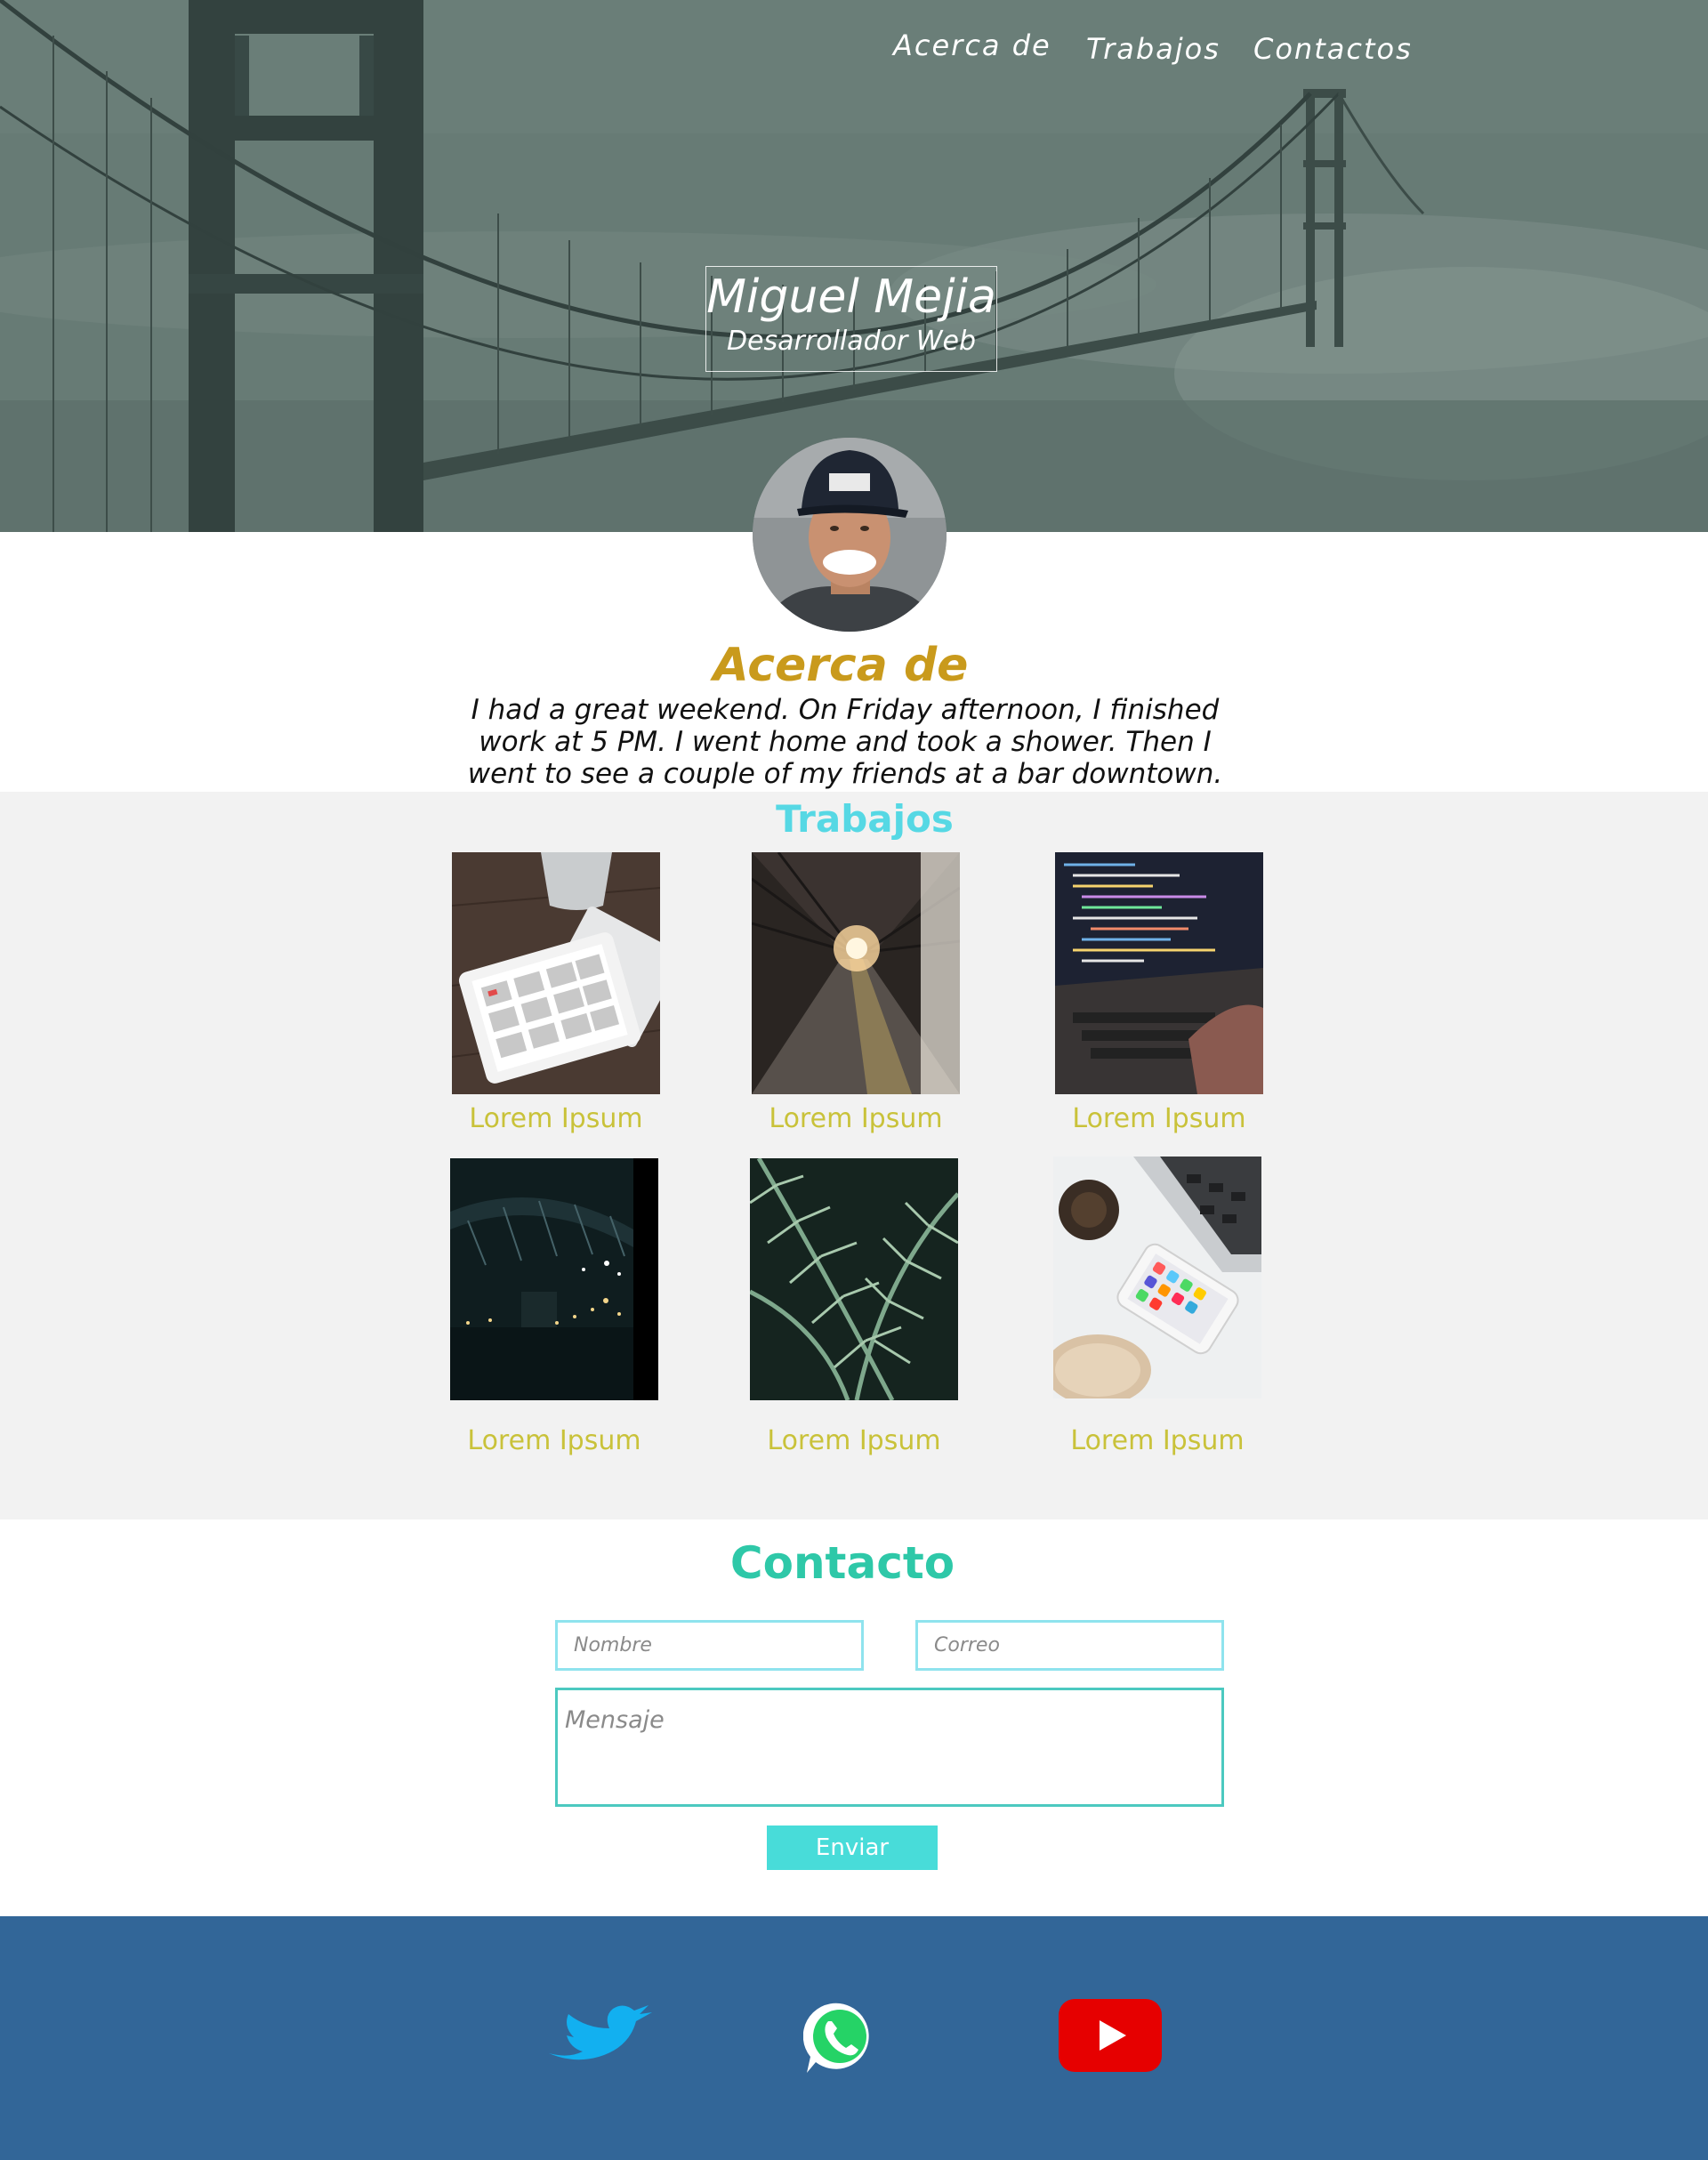  I want to click on youtube-icon, so click(1110, 2035).